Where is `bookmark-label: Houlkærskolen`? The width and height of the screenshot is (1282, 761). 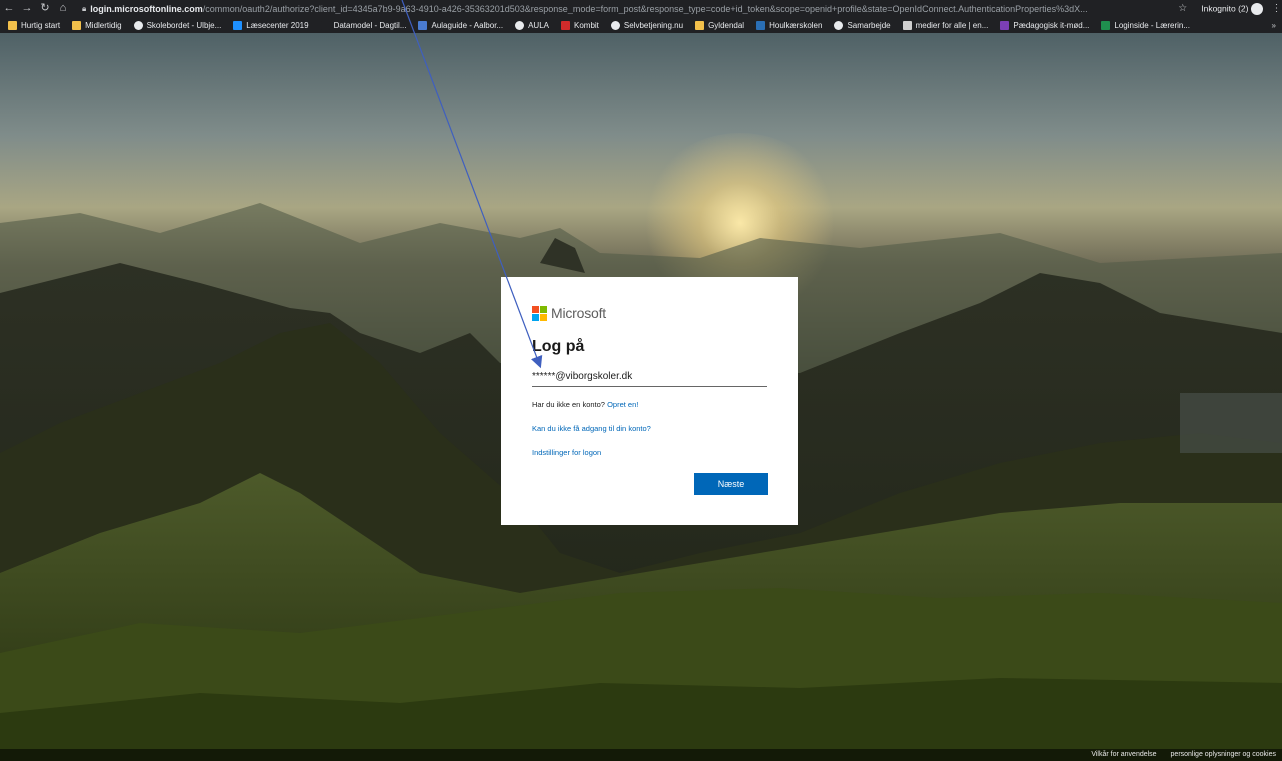 bookmark-label: Houlkærskolen is located at coordinates (796, 25).